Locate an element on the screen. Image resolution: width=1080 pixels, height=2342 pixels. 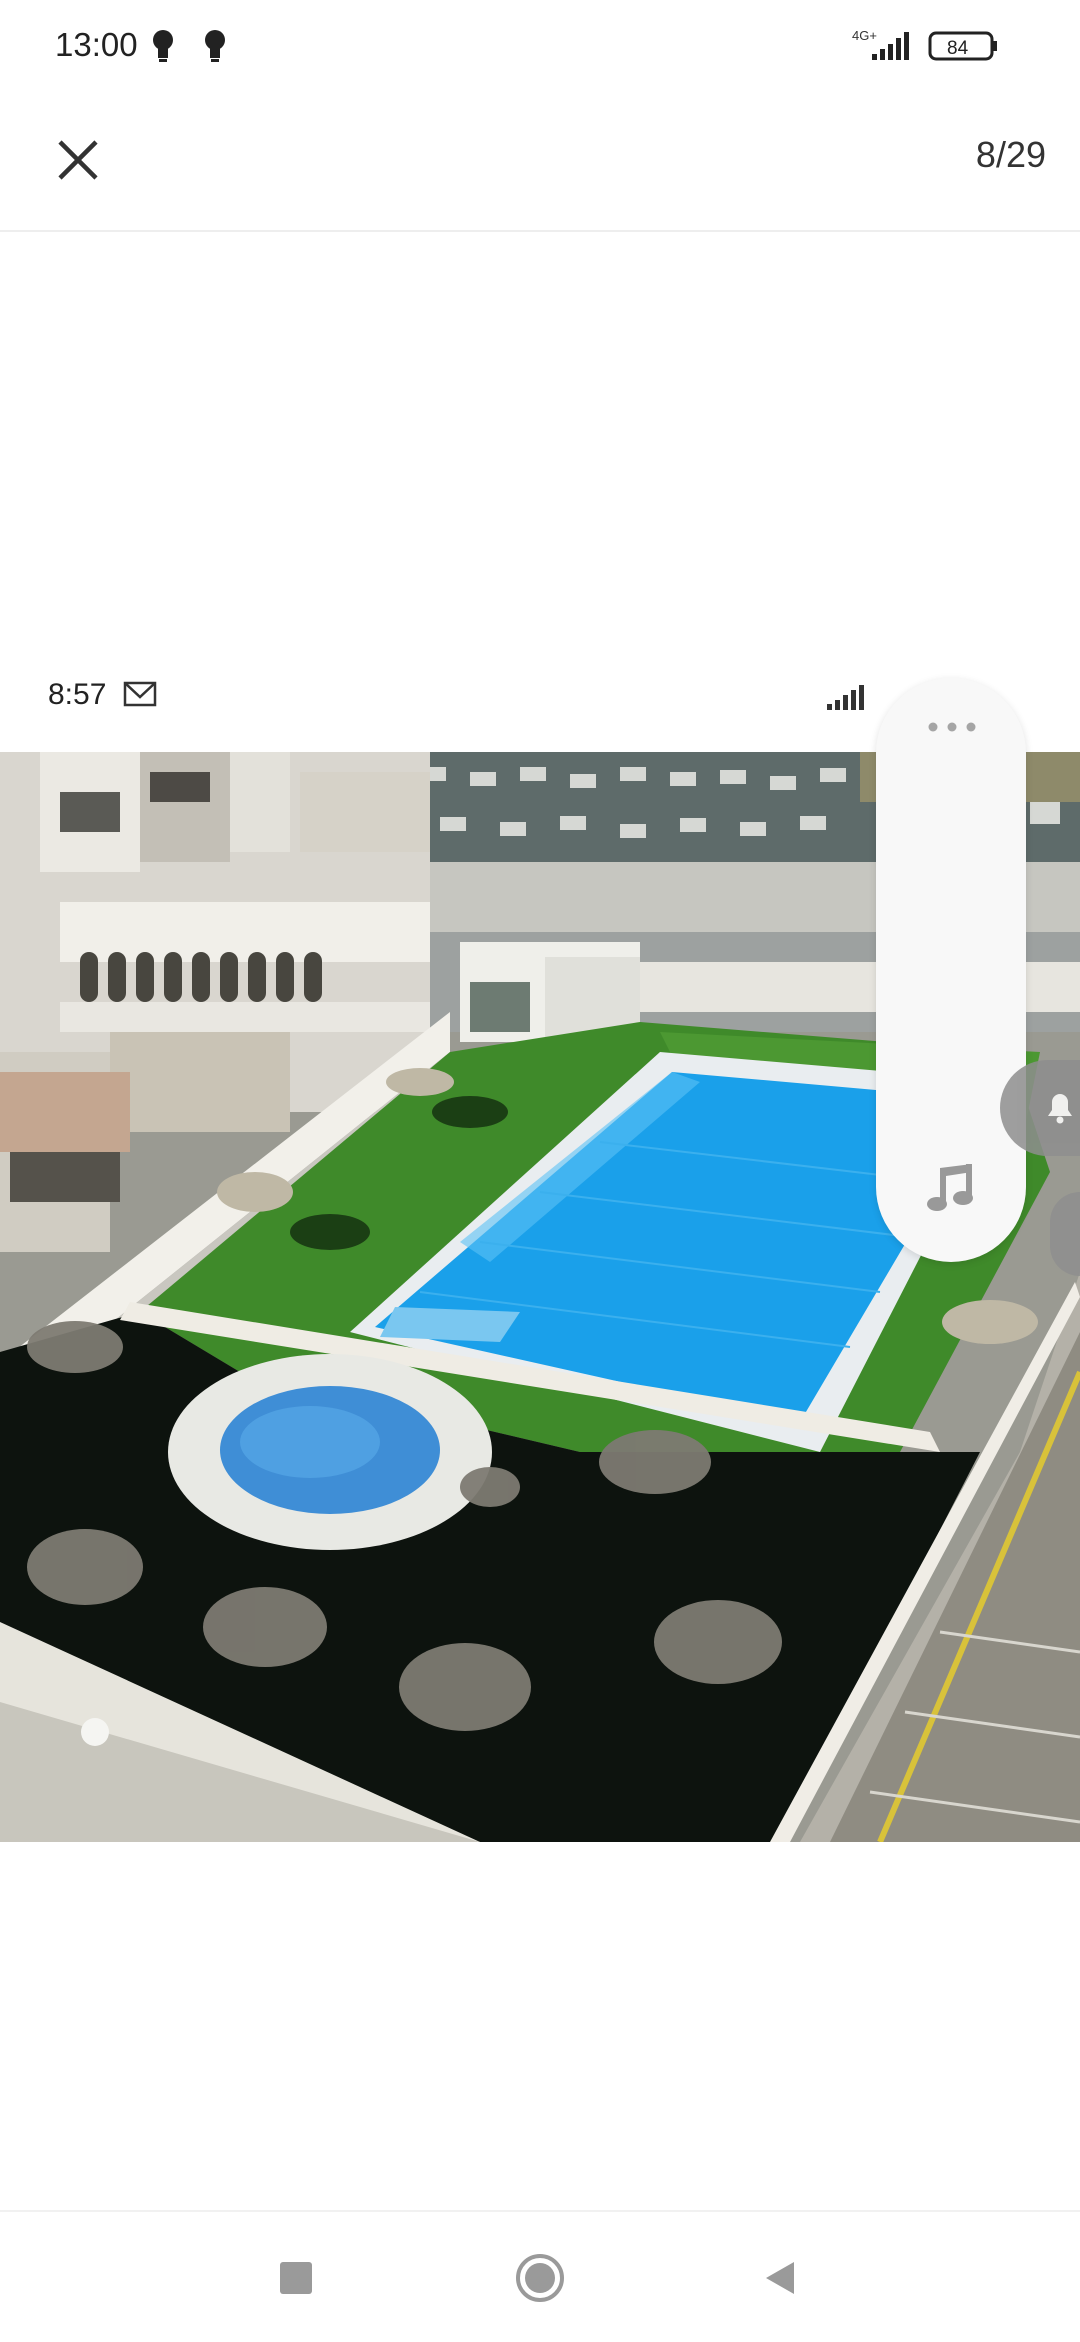
status-indicators: 4G+ 84 is located at coordinates (935, 47).